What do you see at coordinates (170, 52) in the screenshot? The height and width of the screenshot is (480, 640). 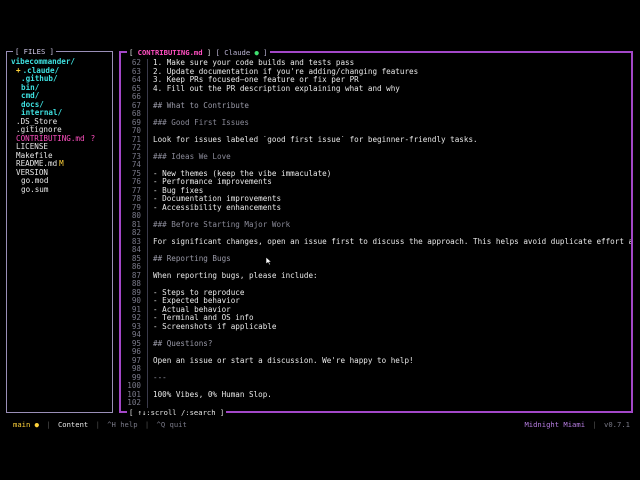 I see `tab-contributing: CONTRIBUTING.md` at bounding box center [170, 52].